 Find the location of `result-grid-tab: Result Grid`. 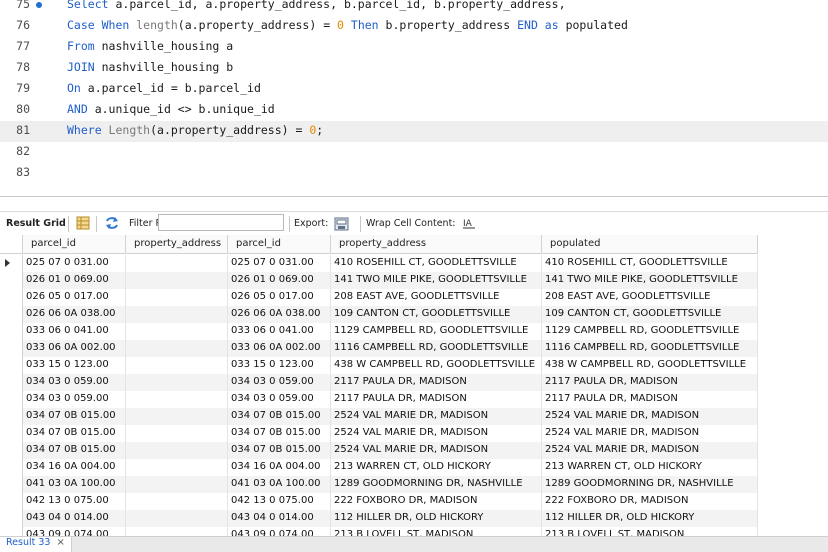

result-grid-tab: Result Grid is located at coordinates (36, 223).